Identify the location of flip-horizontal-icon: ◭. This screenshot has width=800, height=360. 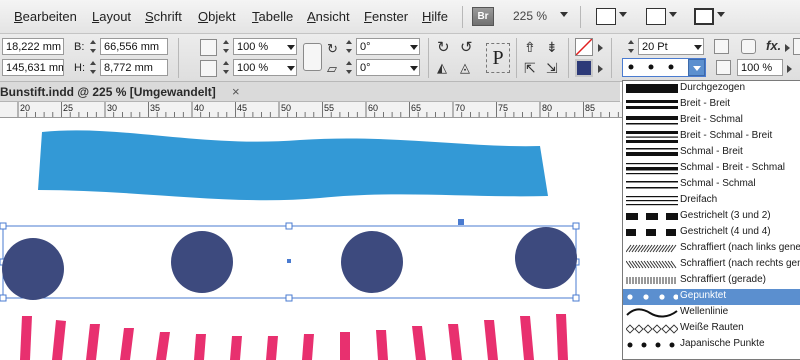
(442, 67).